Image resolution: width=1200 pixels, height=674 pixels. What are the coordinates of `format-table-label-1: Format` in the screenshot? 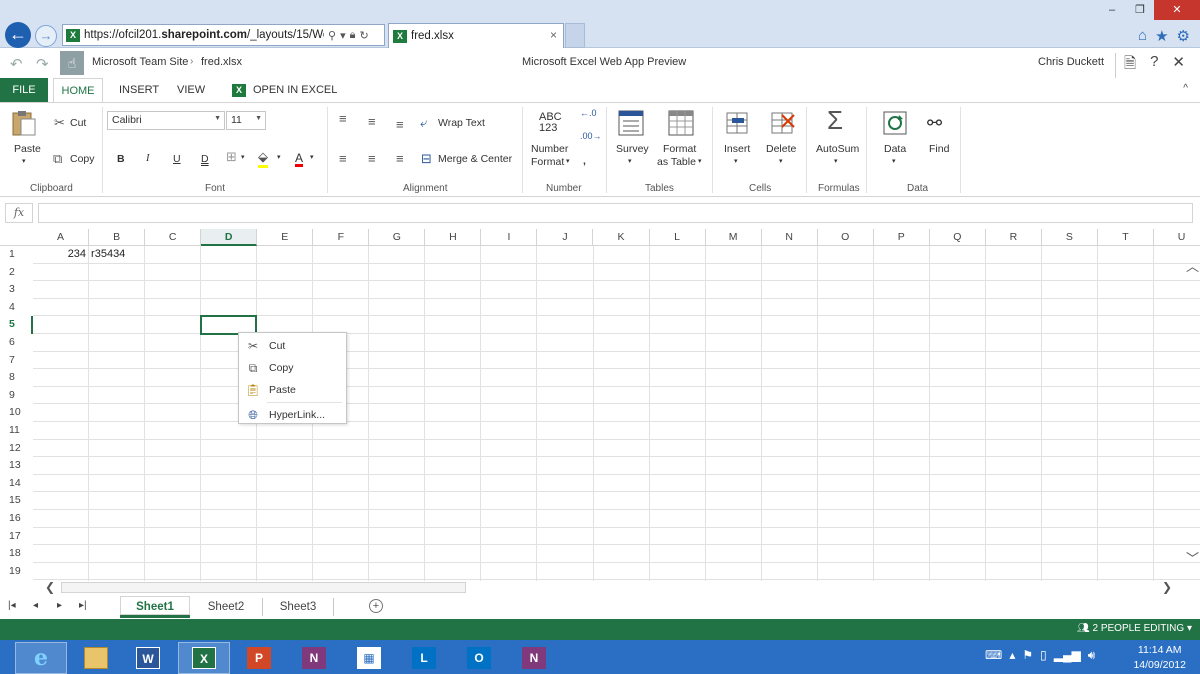 It's located at (679, 149).